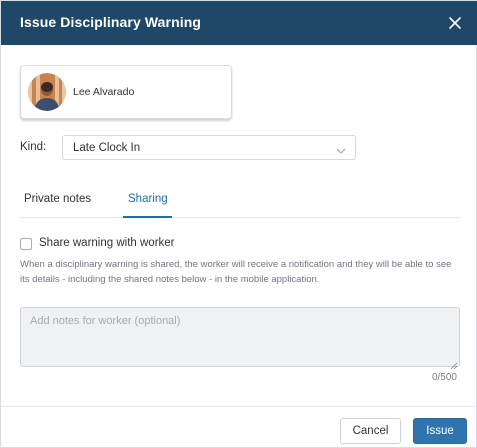  What do you see at coordinates (147, 217) in the screenshot?
I see `active-tab-indicator` at bounding box center [147, 217].